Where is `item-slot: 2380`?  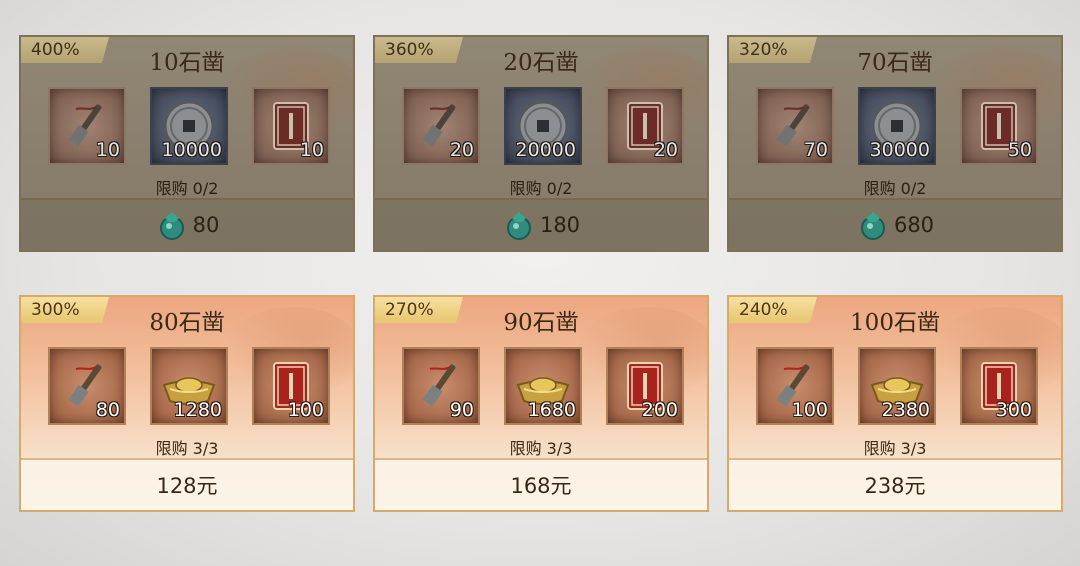
item-slot: 2380 is located at coordinates (897, 386).